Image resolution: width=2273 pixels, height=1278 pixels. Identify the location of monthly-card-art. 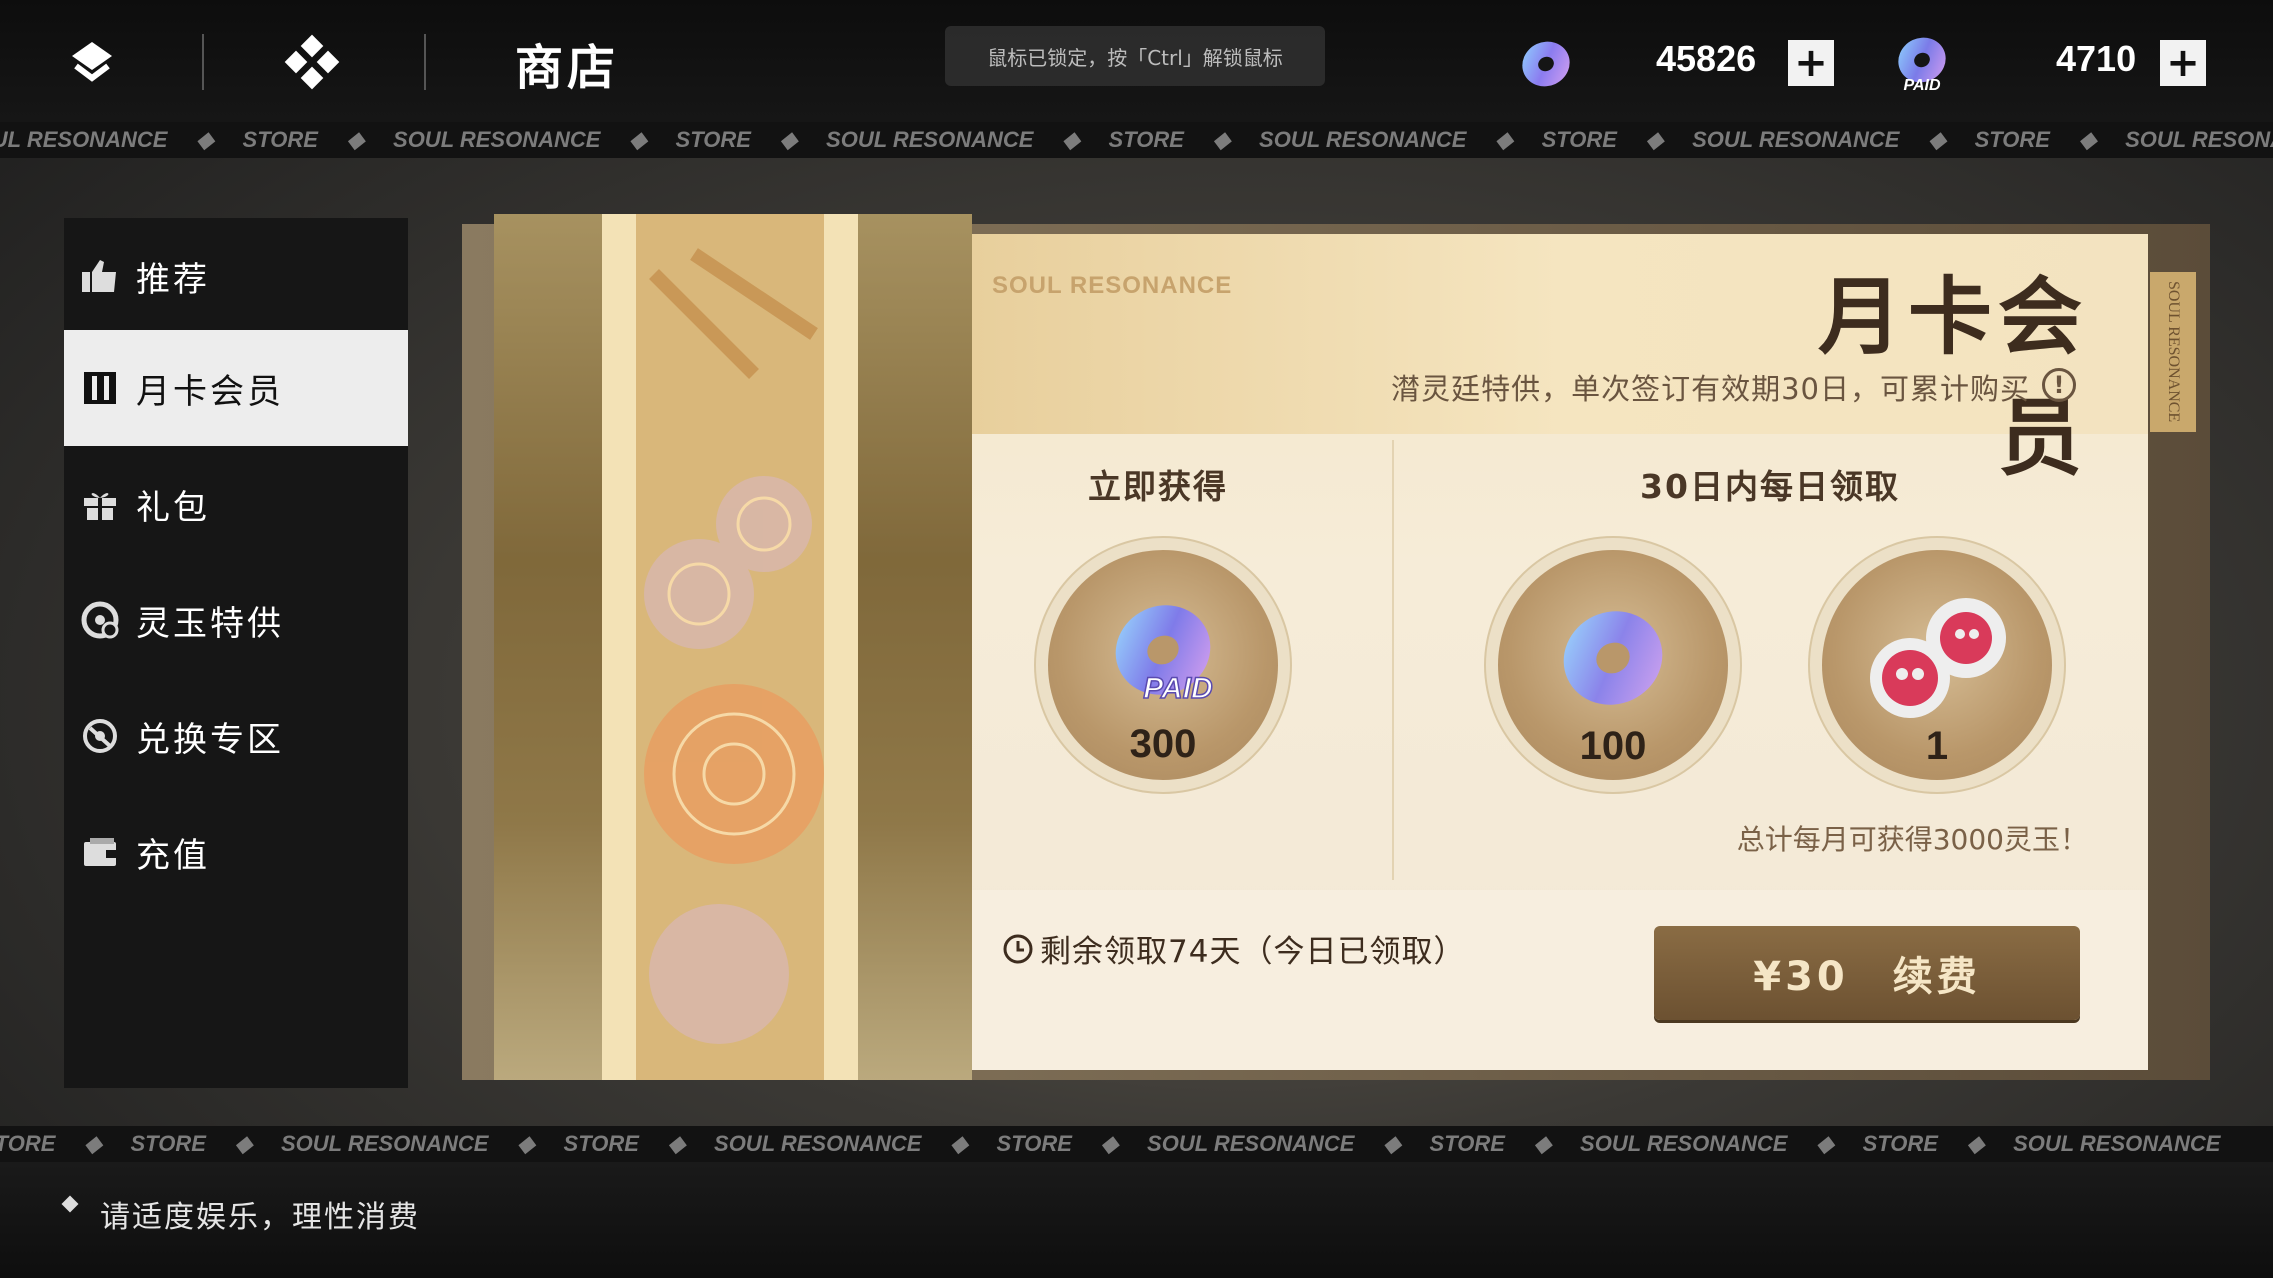
(733, 647).